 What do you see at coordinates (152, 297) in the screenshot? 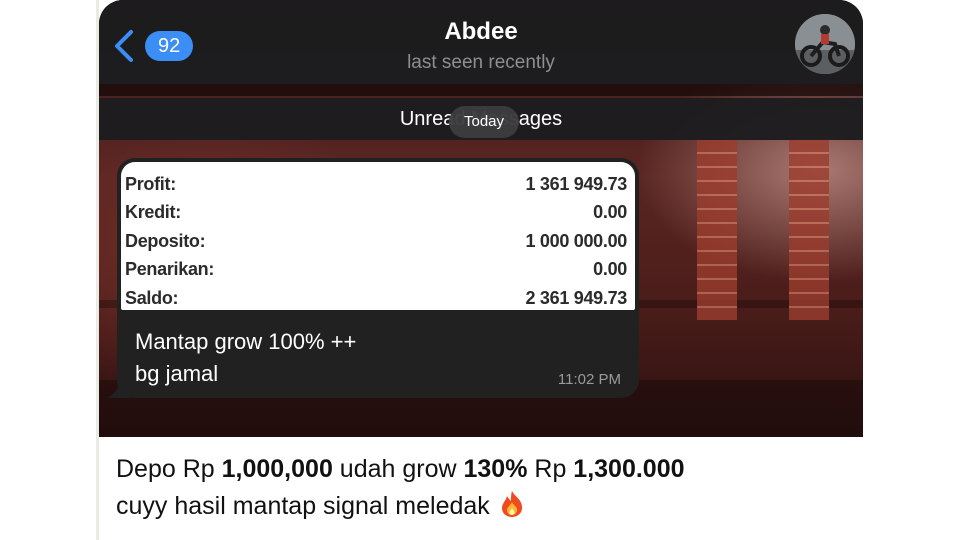
I see `row-label: Saldo:` at bounding box center [152, 297].